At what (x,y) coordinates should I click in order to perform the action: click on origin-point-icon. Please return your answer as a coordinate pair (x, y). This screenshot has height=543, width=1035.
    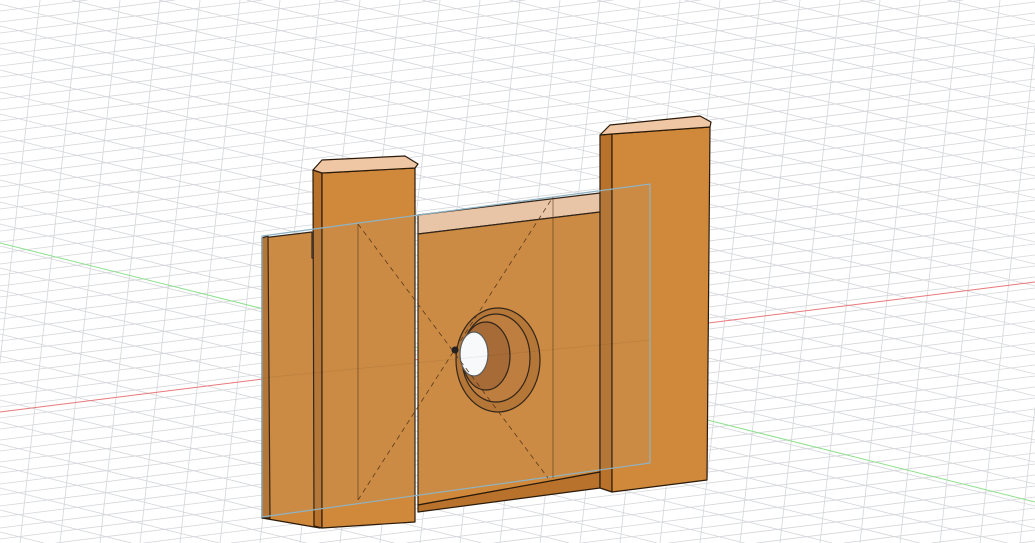
    Looking at the image, I should click on (455, 350).